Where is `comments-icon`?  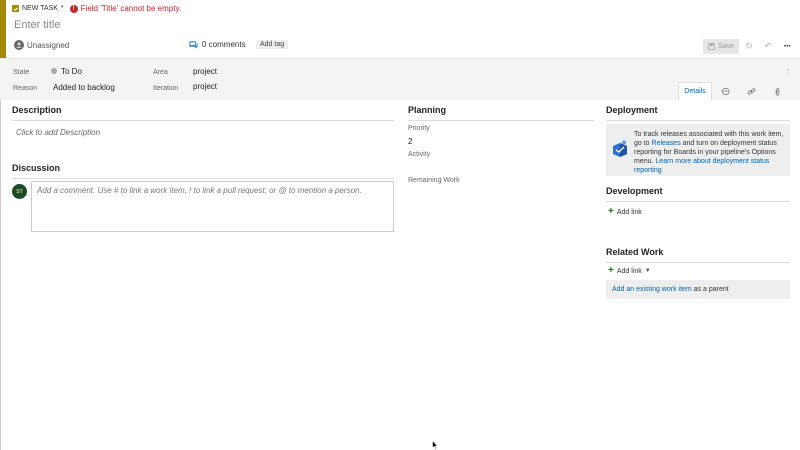 comments-icon is located at coordinates (193, 45).